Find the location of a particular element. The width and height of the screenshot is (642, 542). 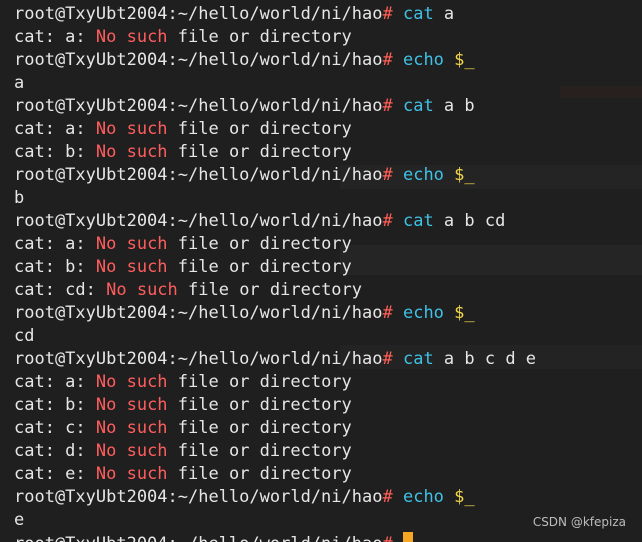

output-text: b is located at coordinates (19, 198).